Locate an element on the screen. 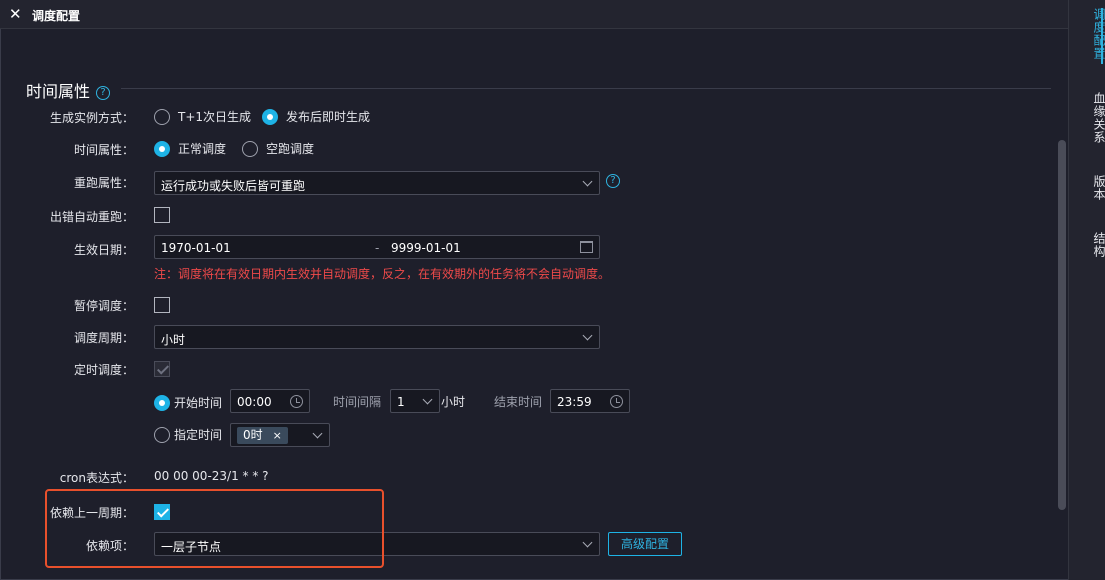 The width and height of the screenshot is (1105, 580). interval-value: 1 is located at coordinates (401, 402).